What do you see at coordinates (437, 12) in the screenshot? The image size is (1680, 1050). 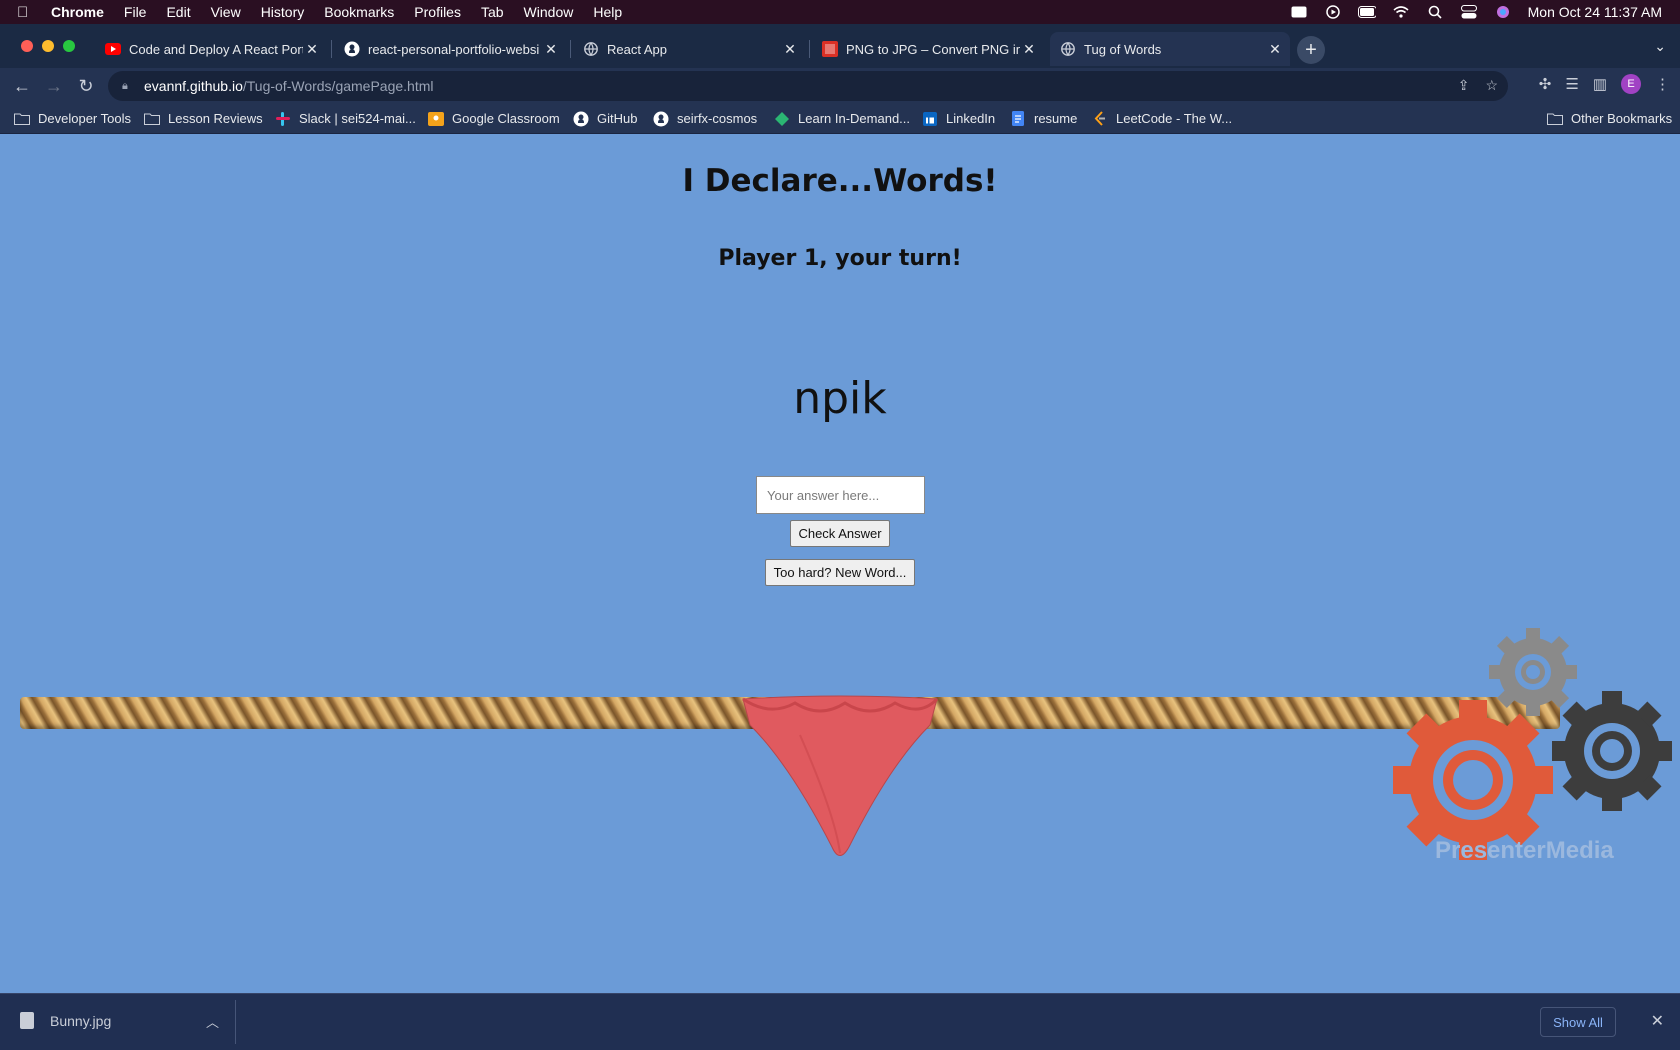 I see `menu-profiles: Profiles` at bounding box center [437, 12].